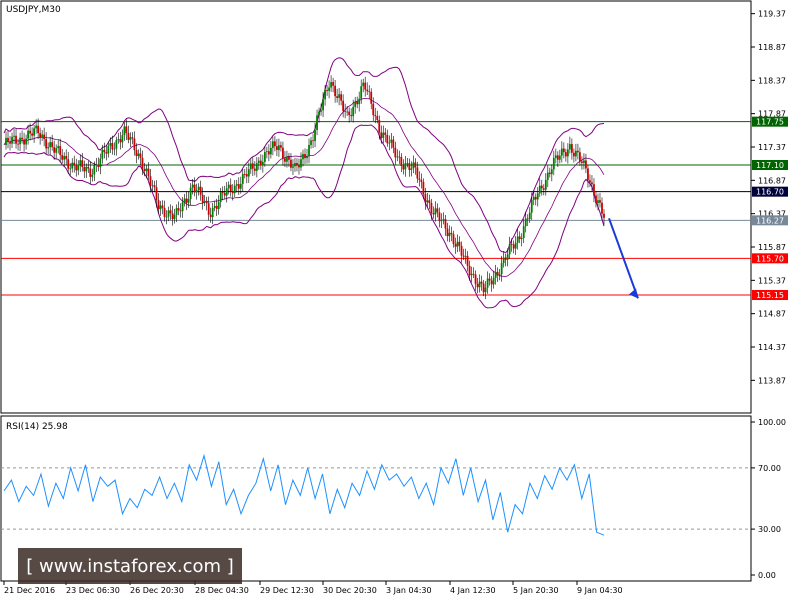  Describe the element at coordinates (770, 122) in the screenshot. I see `level-label: 117.75` at that location.